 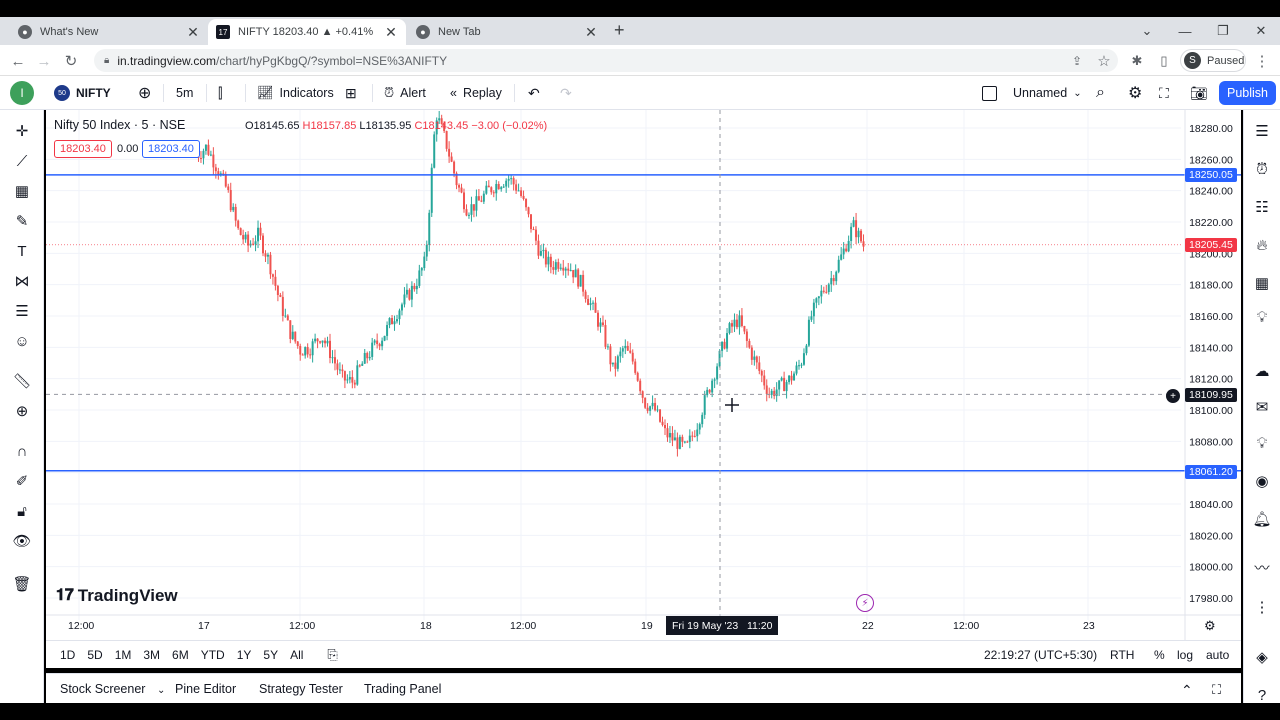 What do you see at coordinates (1100, 93) in the screenshot?
I see `quick-search-icon: ⌕` at bounding box center [1100, 93].